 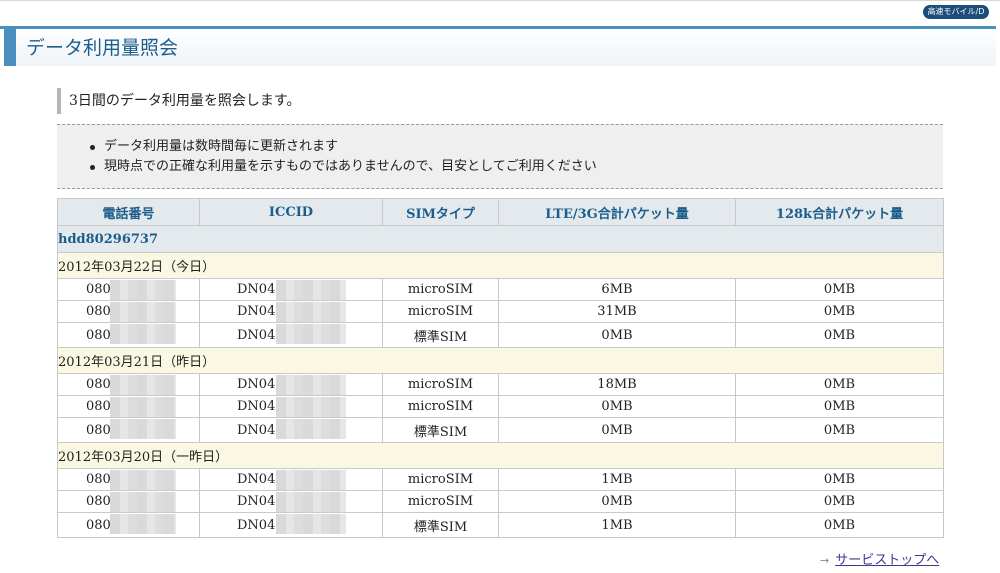 I want to click on date-label: 2012年03月22日（今日）, so click(x=500, y=265).